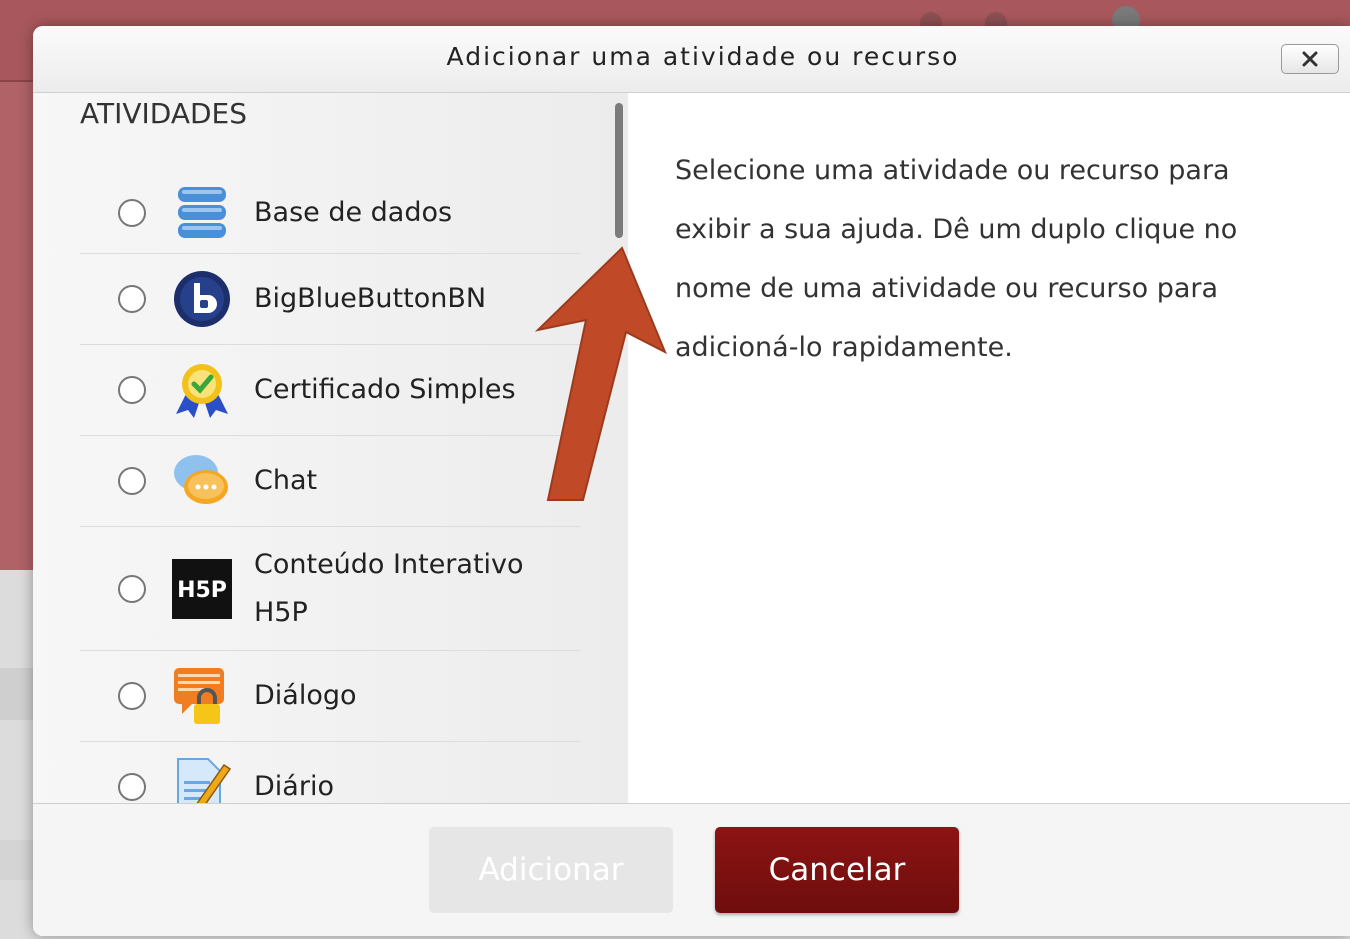  What do you see at coordinates (353, 212) in the screenshot?
I see `activity-label: Base de dados` at bounding box center [353, 212].